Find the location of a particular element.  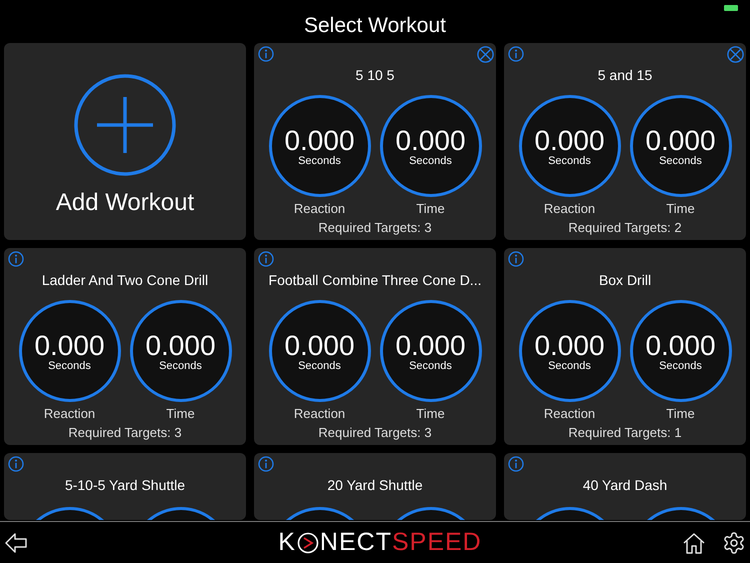

workout-name: 40 Yard Dash is located at coordinates (625, 485).